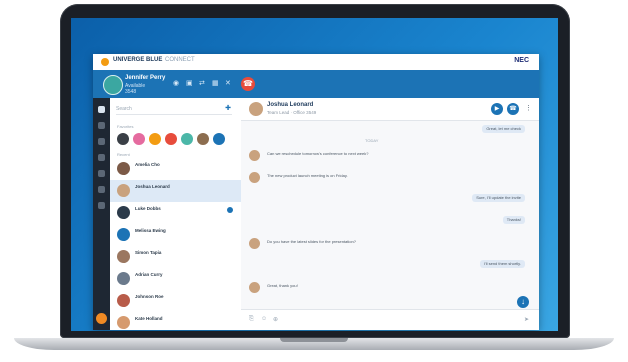 The width and height of the screenshot is (628, 362). What do you see at coordinates (101, 109) in the screenshot?
I see `chat-nav-icon` at bounding box center [101, 109].